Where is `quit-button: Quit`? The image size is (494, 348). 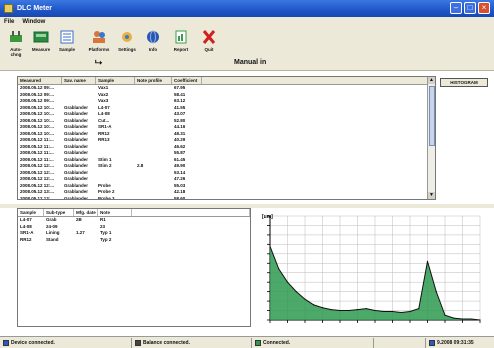 quit-button: Quit is located at coordinates (209, 41).